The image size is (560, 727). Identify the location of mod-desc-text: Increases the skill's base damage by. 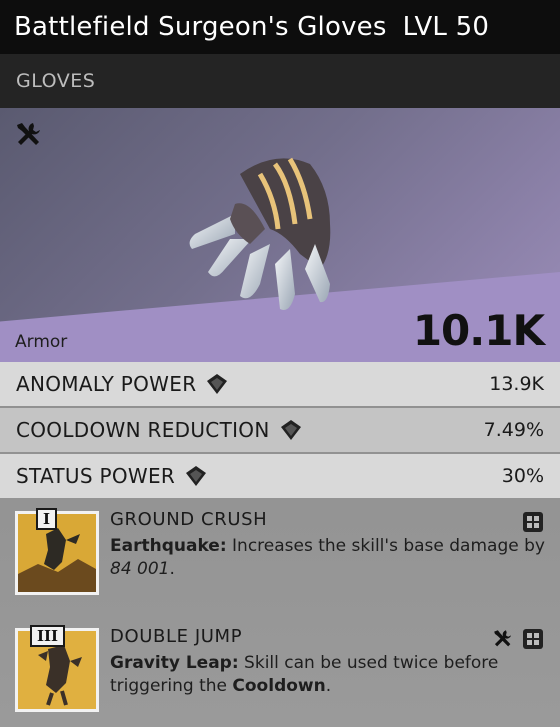
(385, 546).